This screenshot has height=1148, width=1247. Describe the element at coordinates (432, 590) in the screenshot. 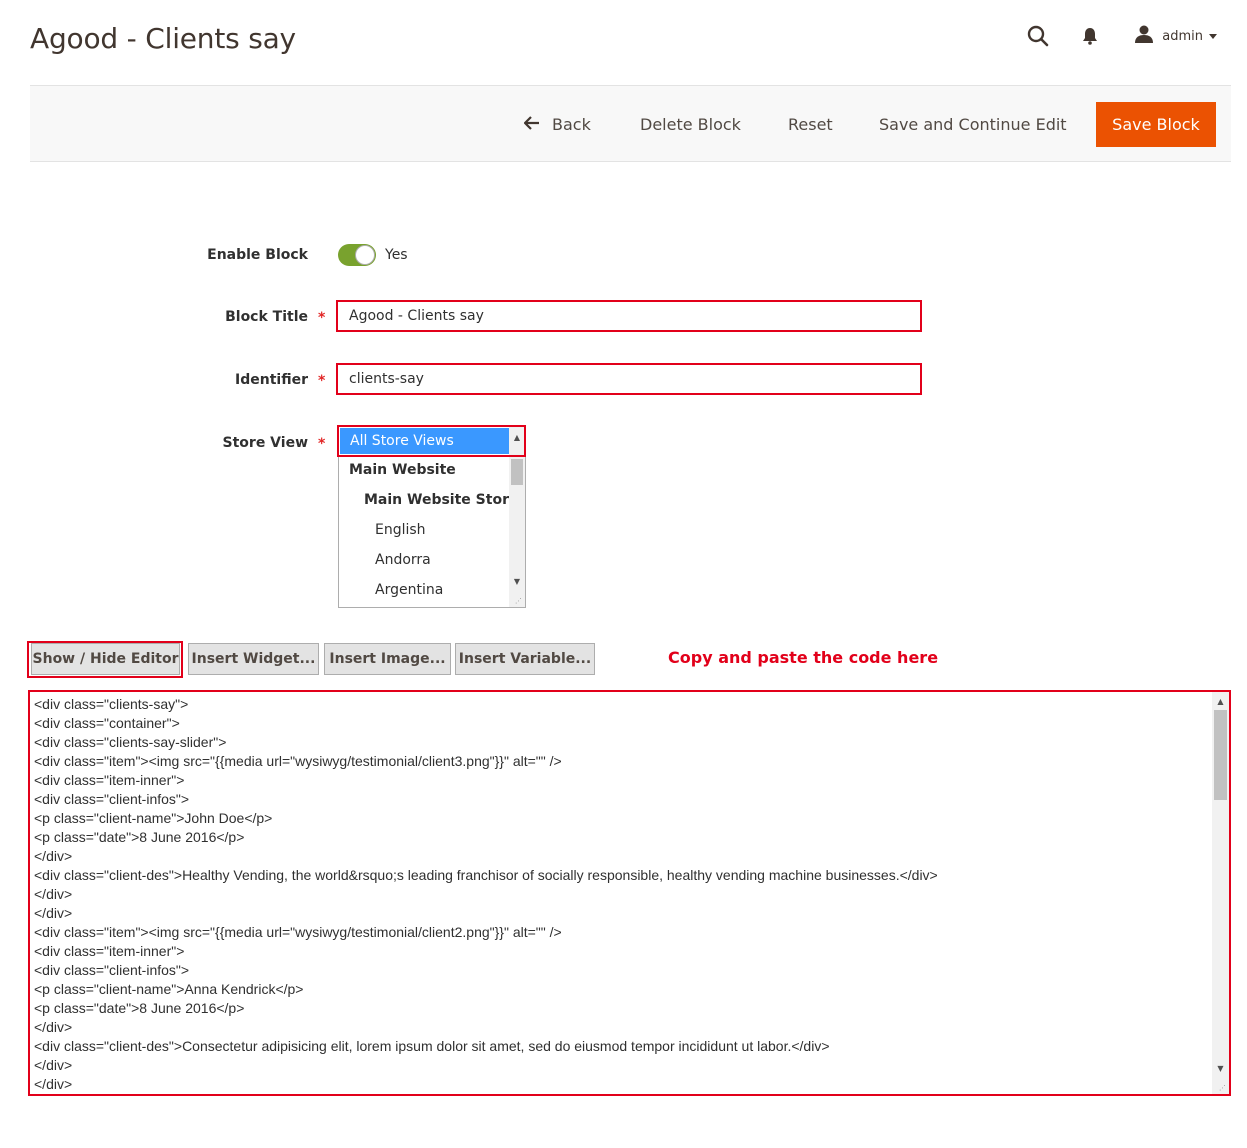

I see `store-view-option-argentina: Argentina` at that location.